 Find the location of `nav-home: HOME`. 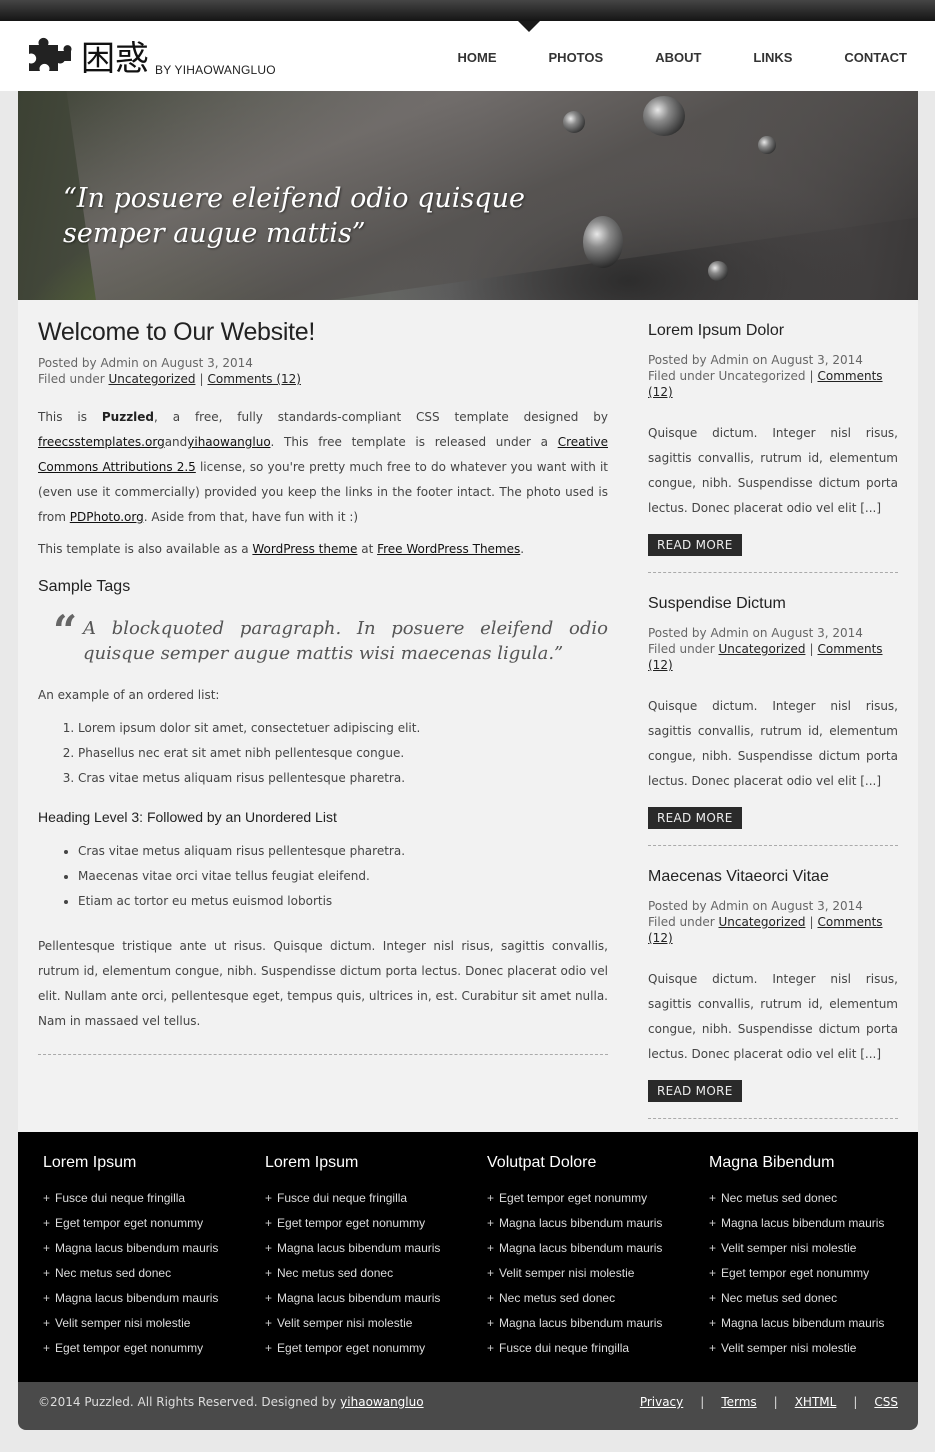

nav-home: HOME is located at coordinates (477, 57).